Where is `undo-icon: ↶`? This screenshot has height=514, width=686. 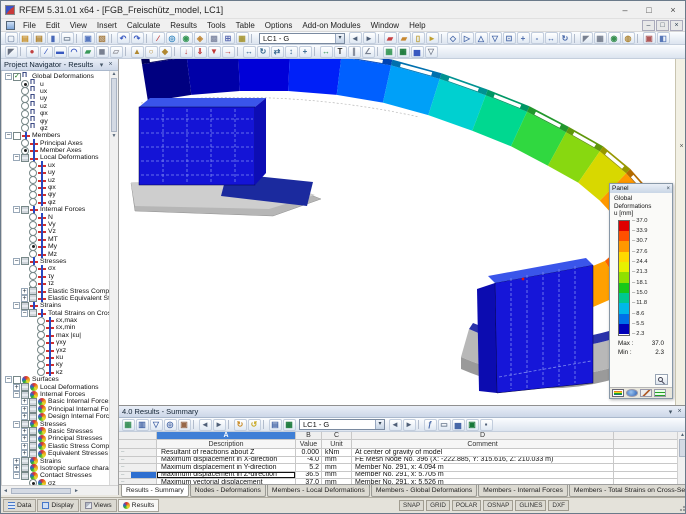 undo-icon: ↶ is located at coordinates (123, 38).